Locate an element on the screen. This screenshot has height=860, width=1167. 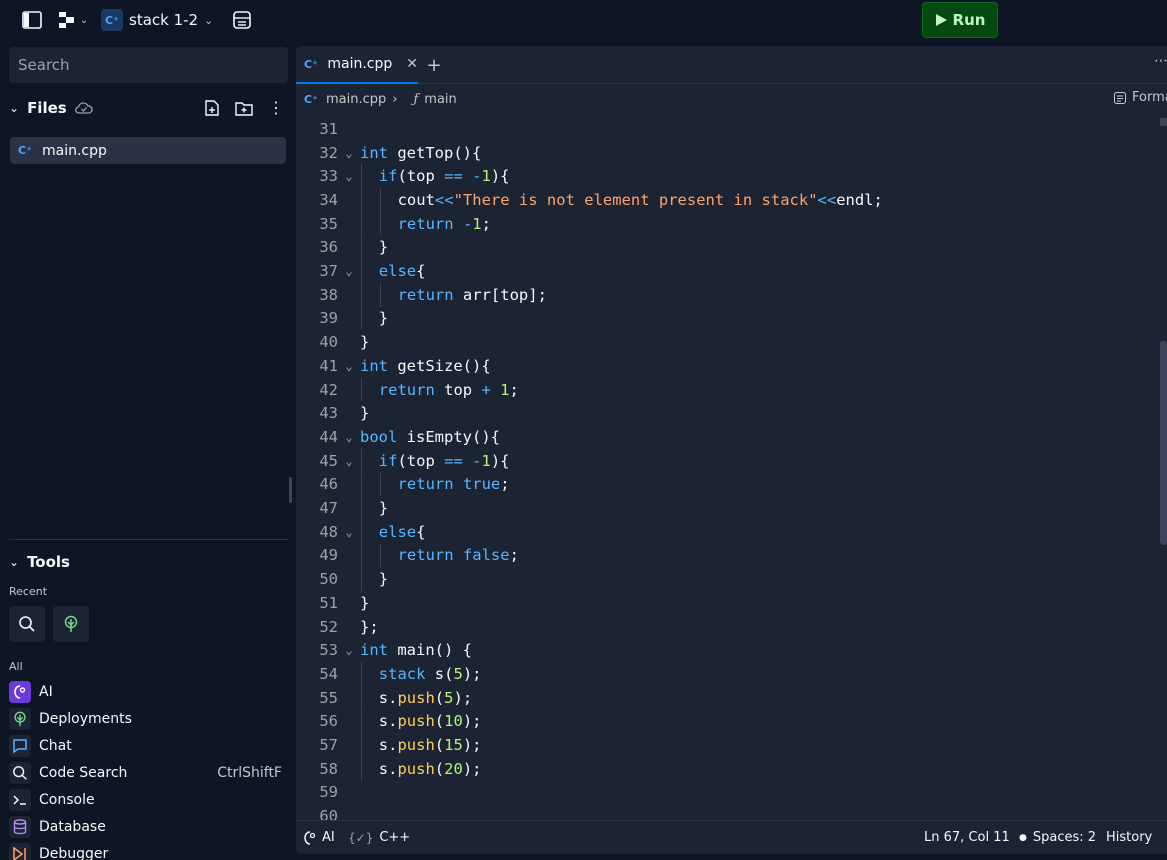
code-line: 50} is located at coordinates (726, 579).